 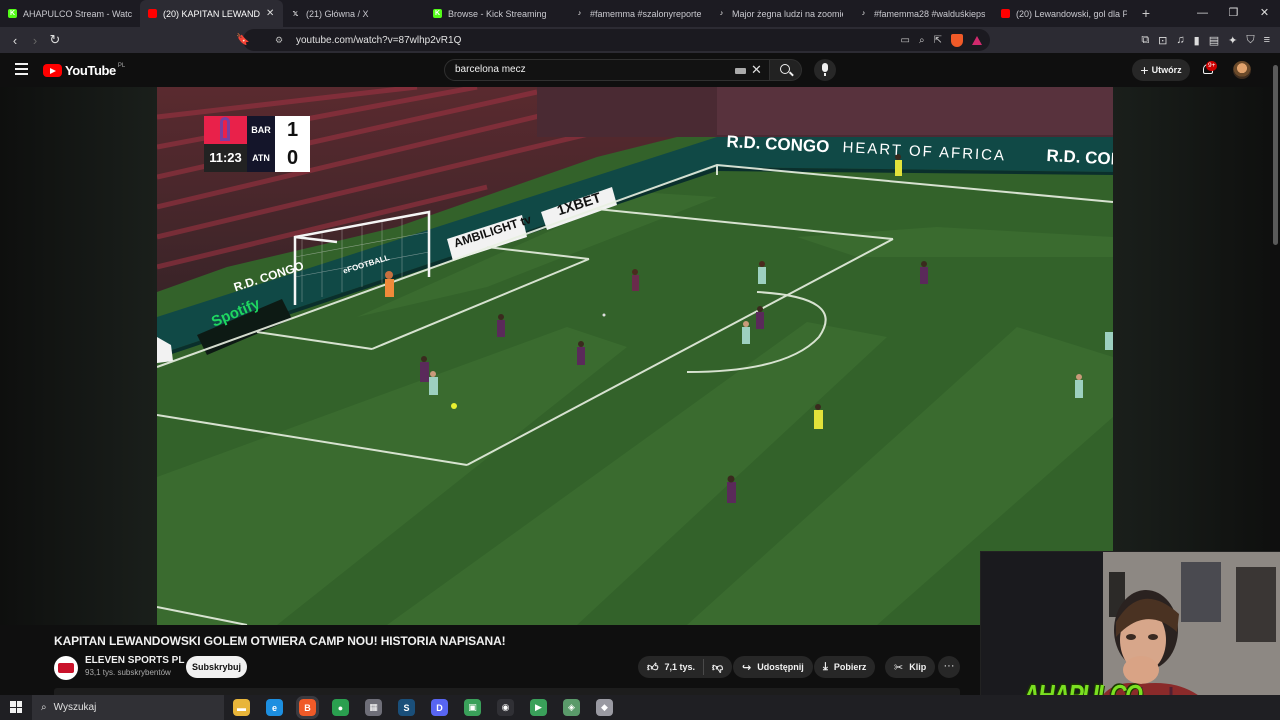 I want to click on youtube-play-icon, so click(x=52, y=70).